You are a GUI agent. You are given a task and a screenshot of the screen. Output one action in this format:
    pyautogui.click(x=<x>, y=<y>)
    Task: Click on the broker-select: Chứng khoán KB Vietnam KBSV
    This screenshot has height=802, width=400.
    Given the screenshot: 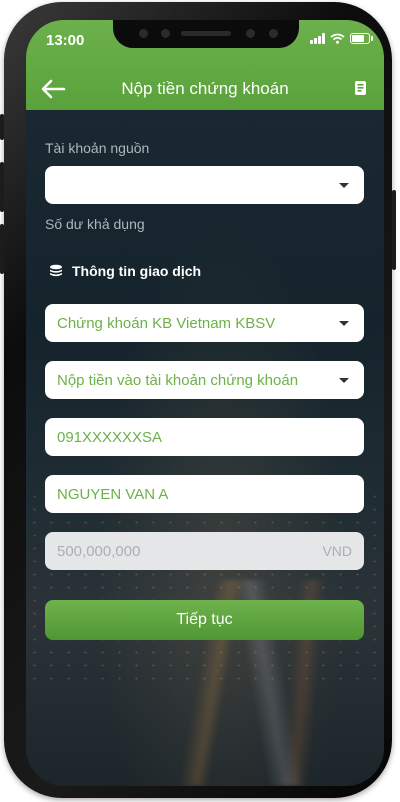 What is the action you would take?
    pyautogui.click(x=204, y=323)
    